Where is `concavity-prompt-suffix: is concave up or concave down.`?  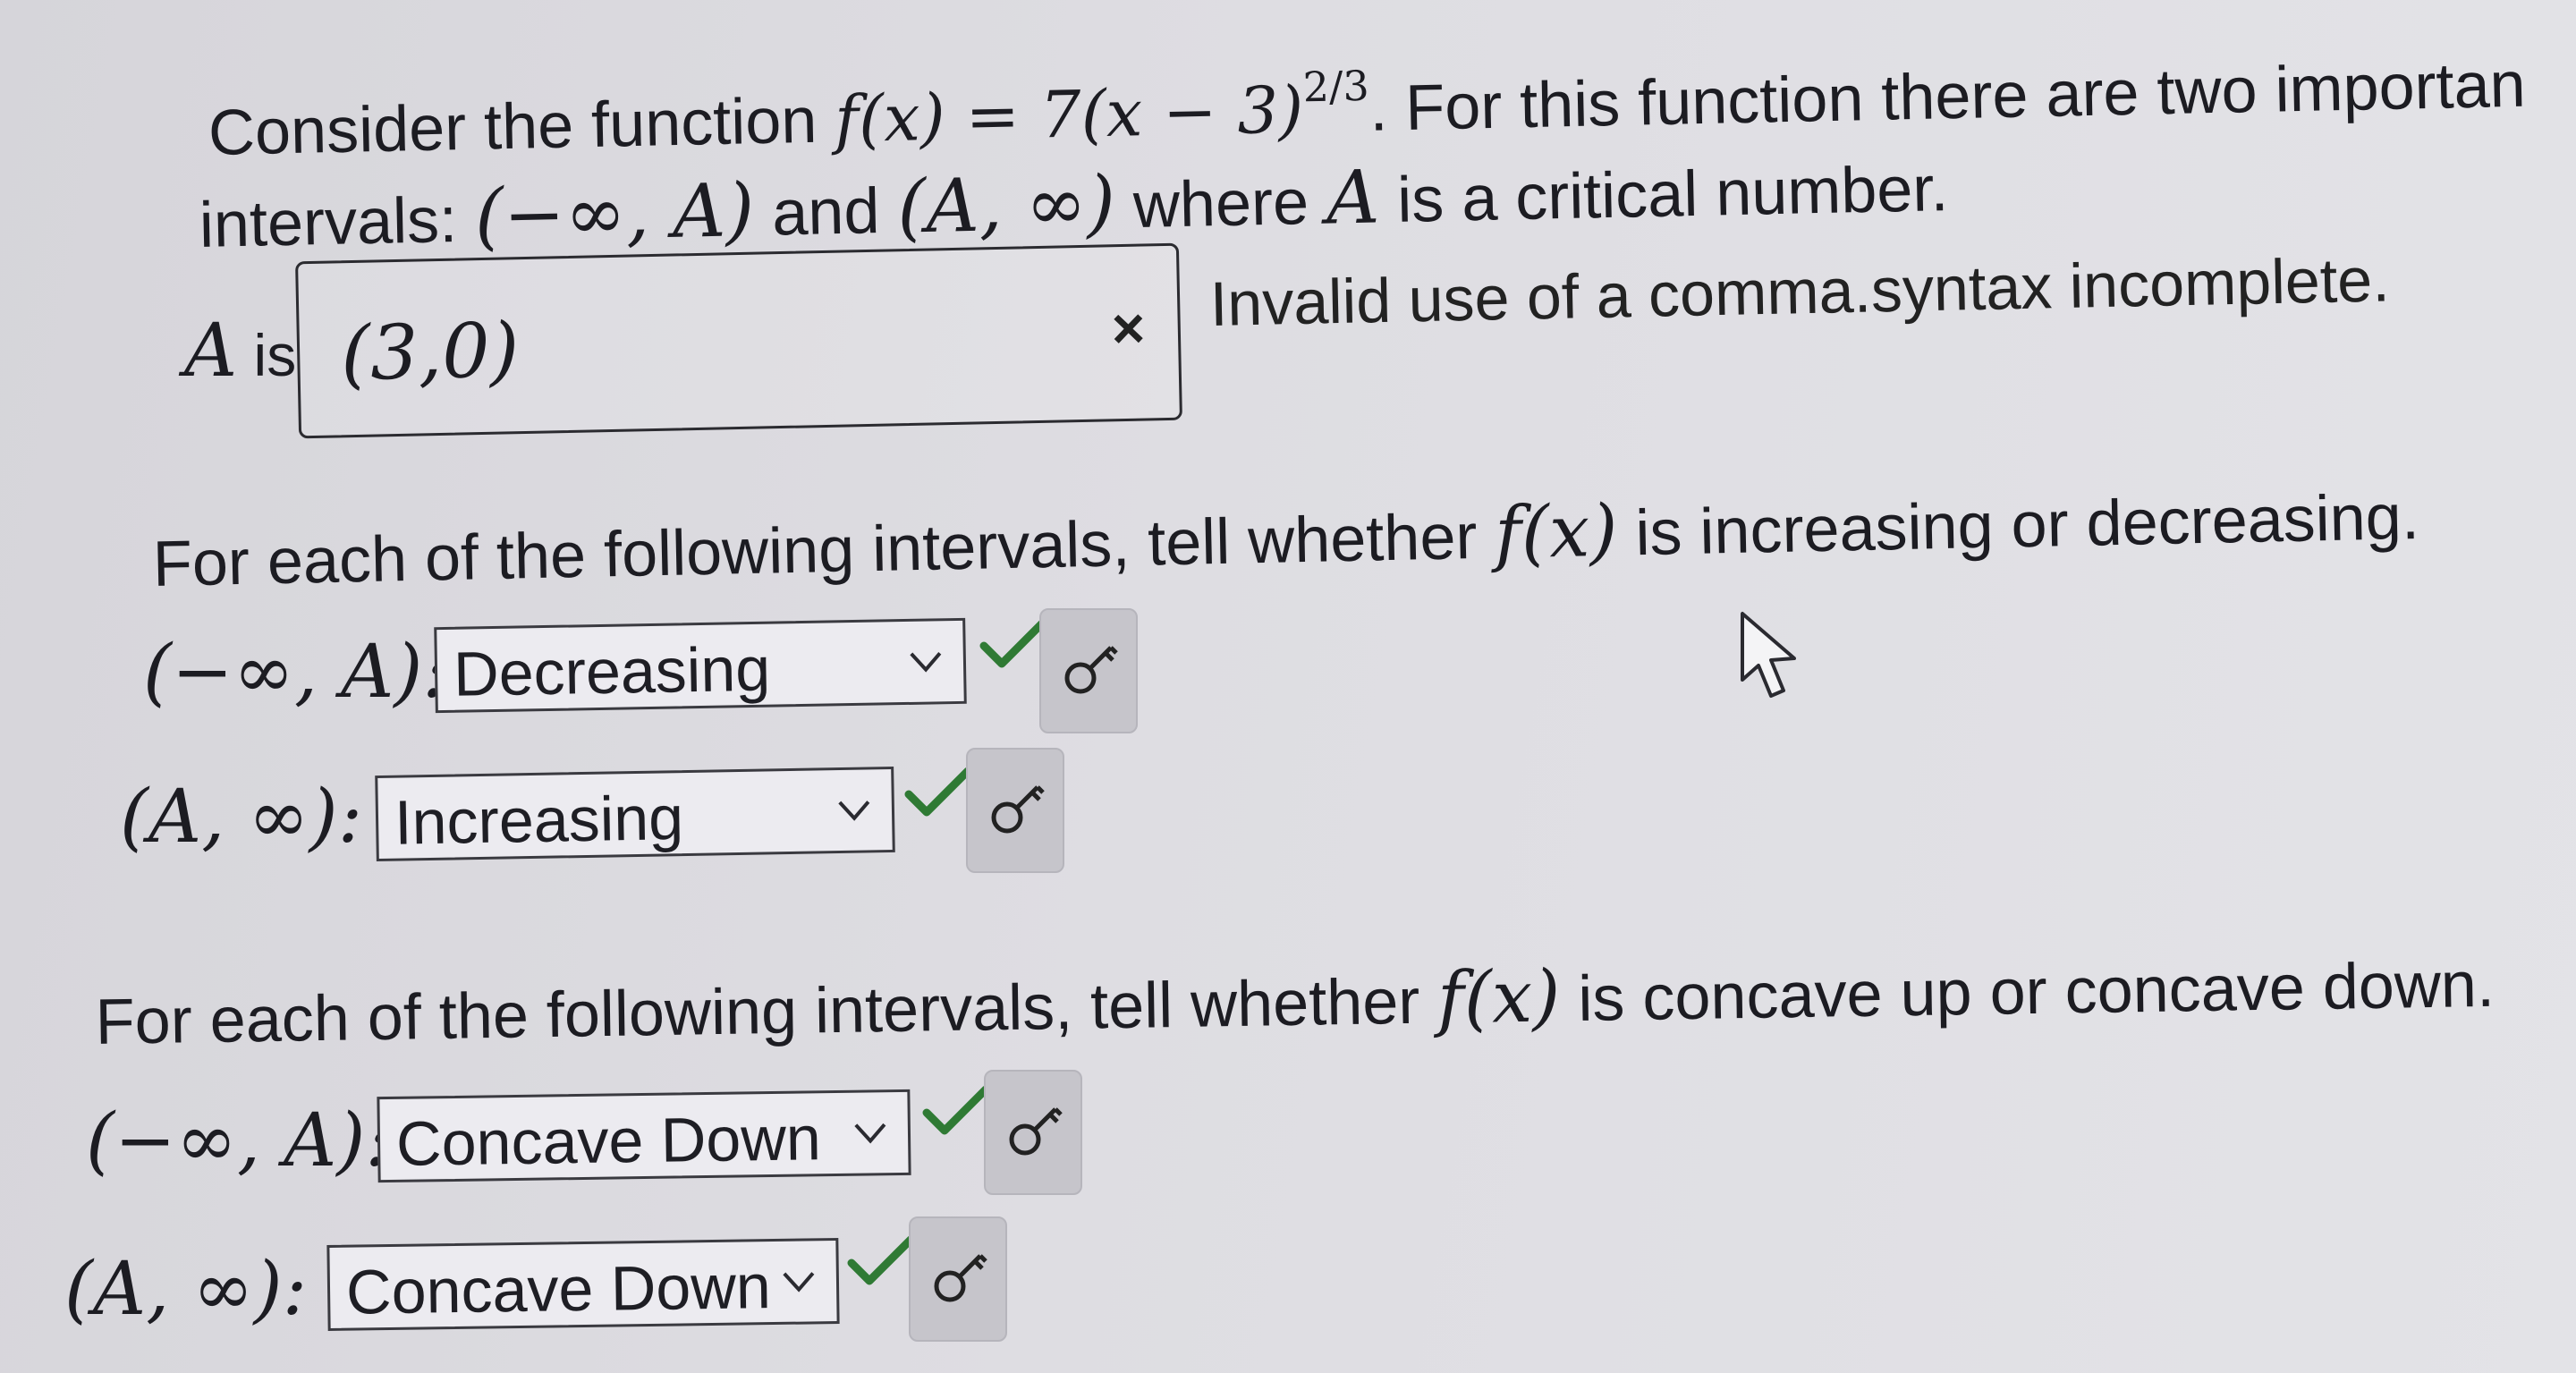
concavity-prompt-suffix: is concave up or concave down. is located at coordinates (2027, 992).